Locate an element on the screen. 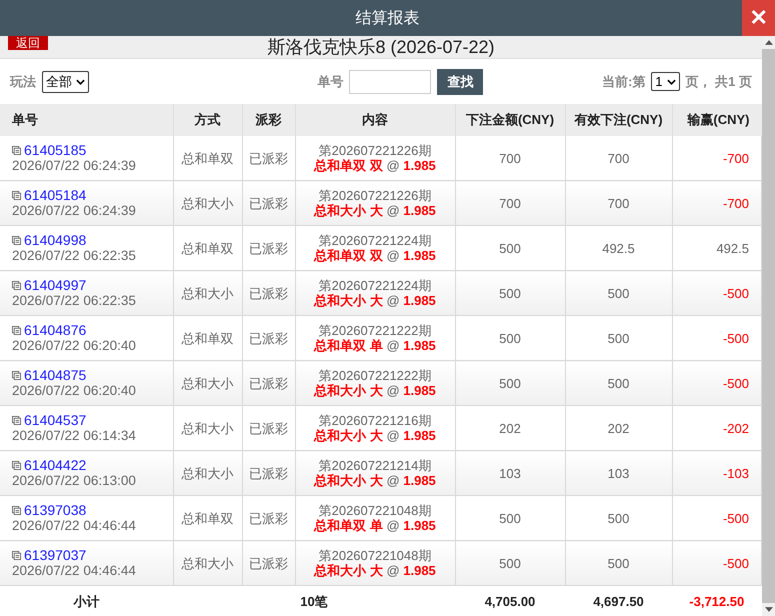 The height and width of the screenshot is (616, 775). period-text: 第202607221226期 is located at coordinates (375, 195).